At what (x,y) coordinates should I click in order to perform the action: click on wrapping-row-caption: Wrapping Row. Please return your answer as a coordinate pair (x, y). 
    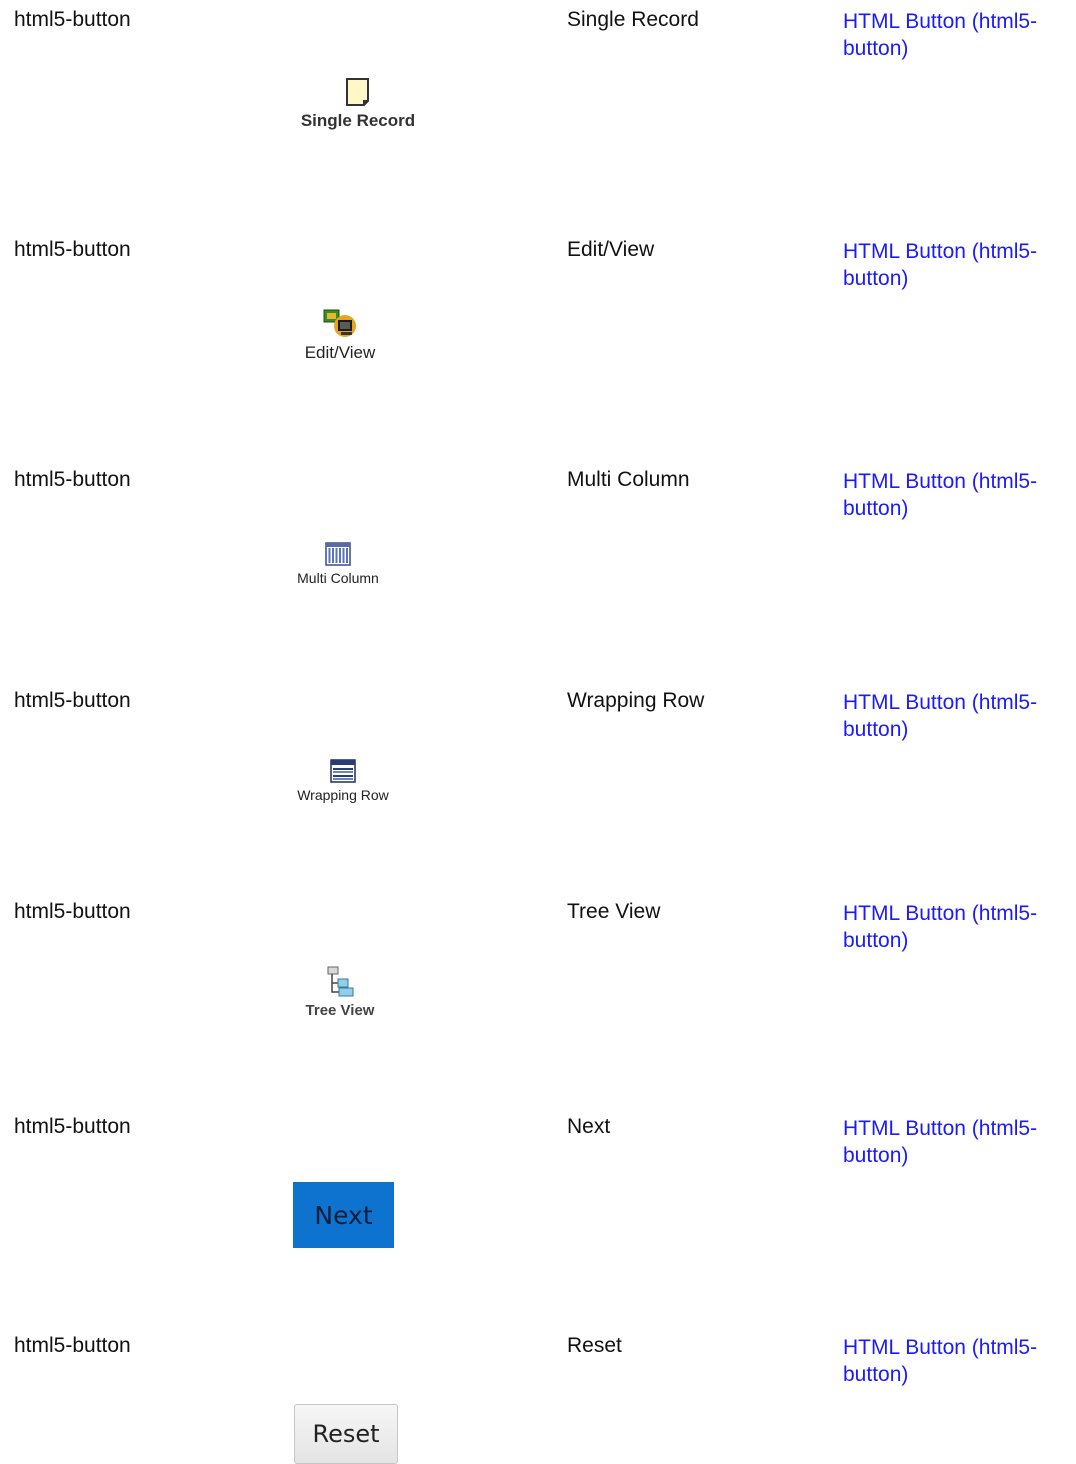
    Looking at the image, I should click on (343, 795).